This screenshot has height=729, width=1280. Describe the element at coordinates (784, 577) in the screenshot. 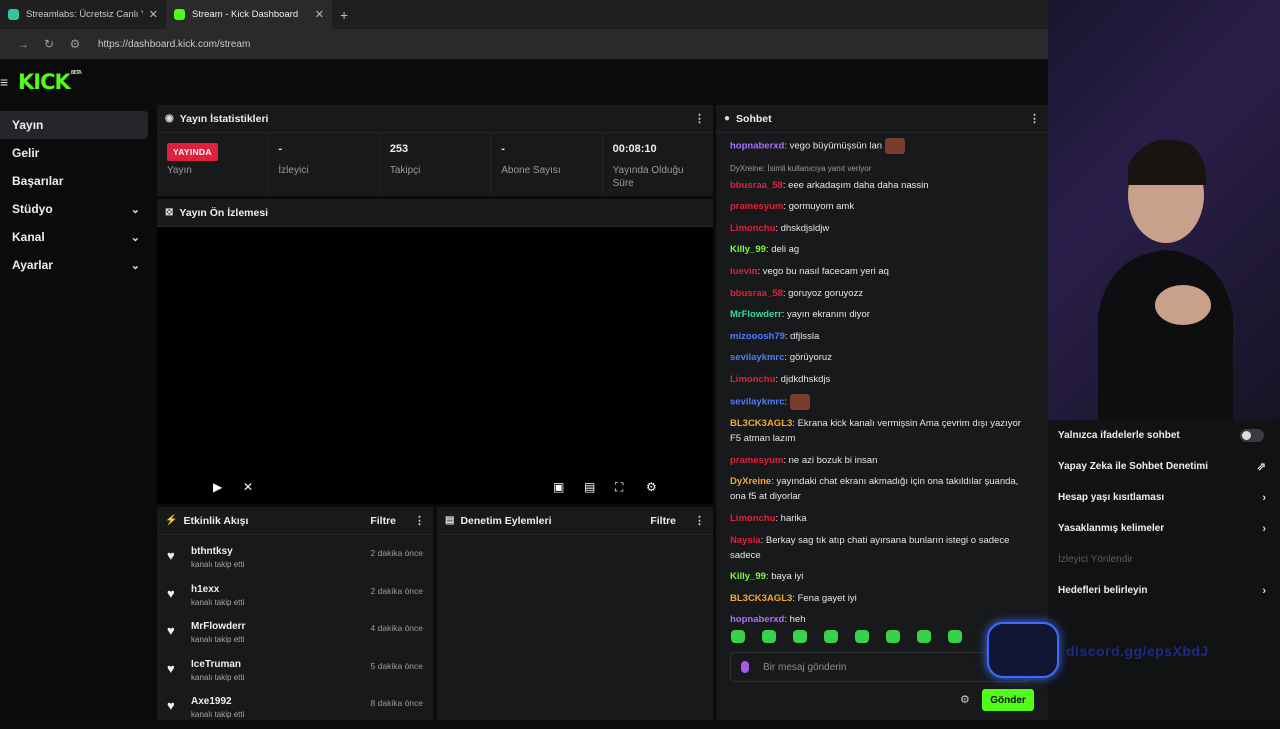

I see `chat-text: : baya iyi` at that location.